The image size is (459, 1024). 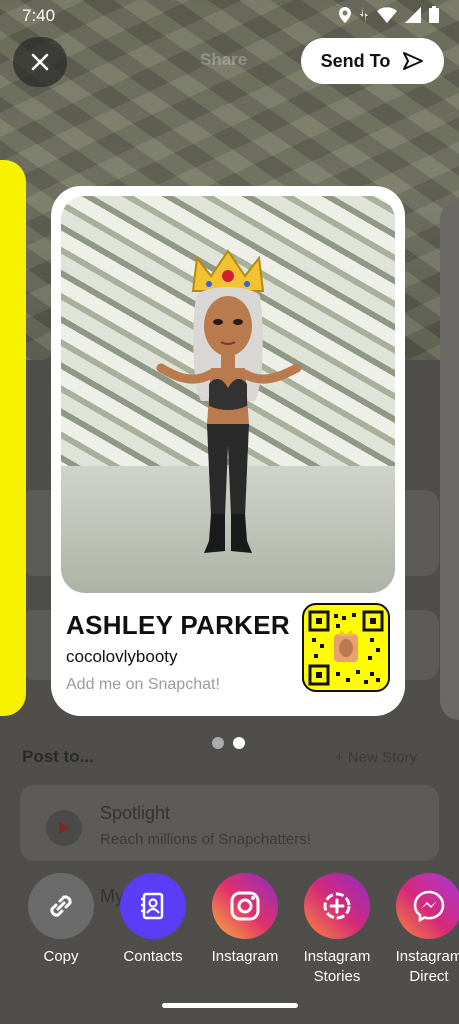 I want to click on close-icon, so click(x=40, y=62).